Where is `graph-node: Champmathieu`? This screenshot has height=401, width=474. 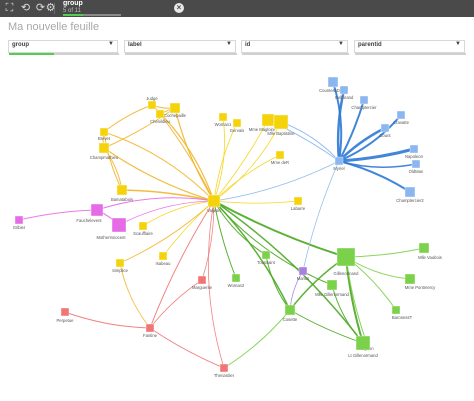 graph-node: Champmathieu is located at coordinates (104, 151).